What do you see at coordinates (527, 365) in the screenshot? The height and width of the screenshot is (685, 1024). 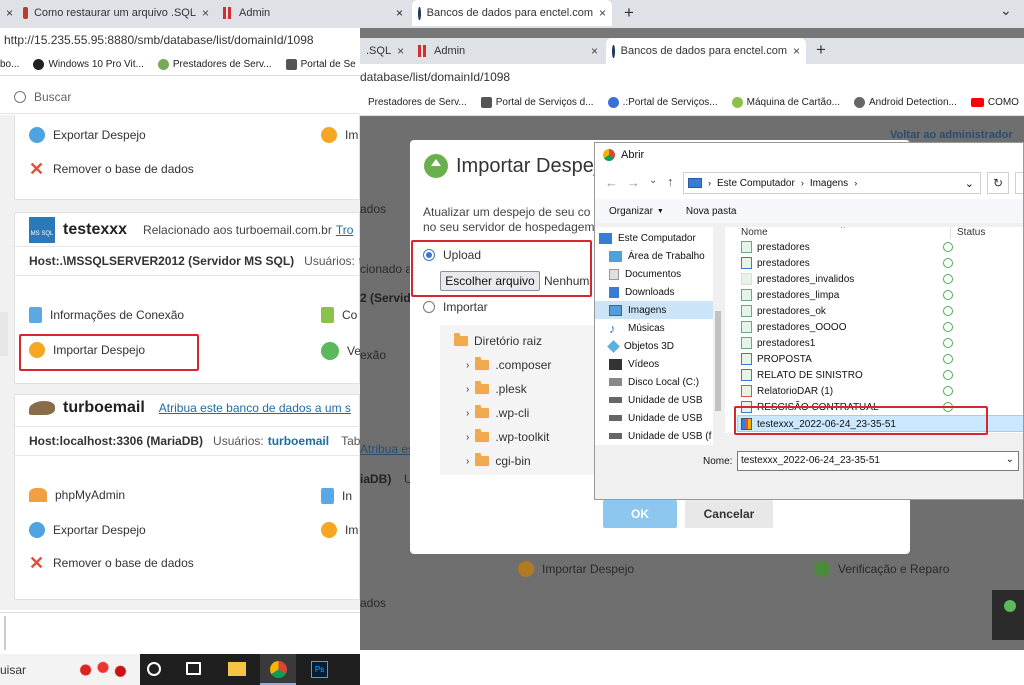 I see `tree-folder: › .composer` at bounding box center [527, 365].